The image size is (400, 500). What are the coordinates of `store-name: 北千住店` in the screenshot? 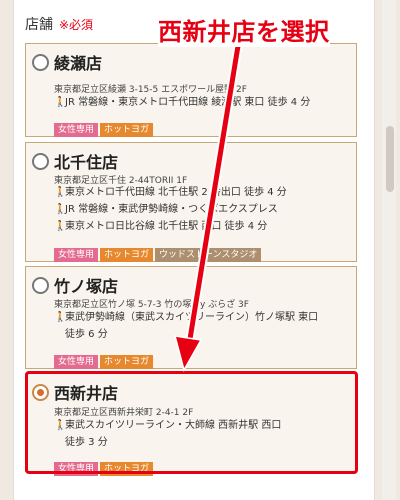 It's located at (86, 162).